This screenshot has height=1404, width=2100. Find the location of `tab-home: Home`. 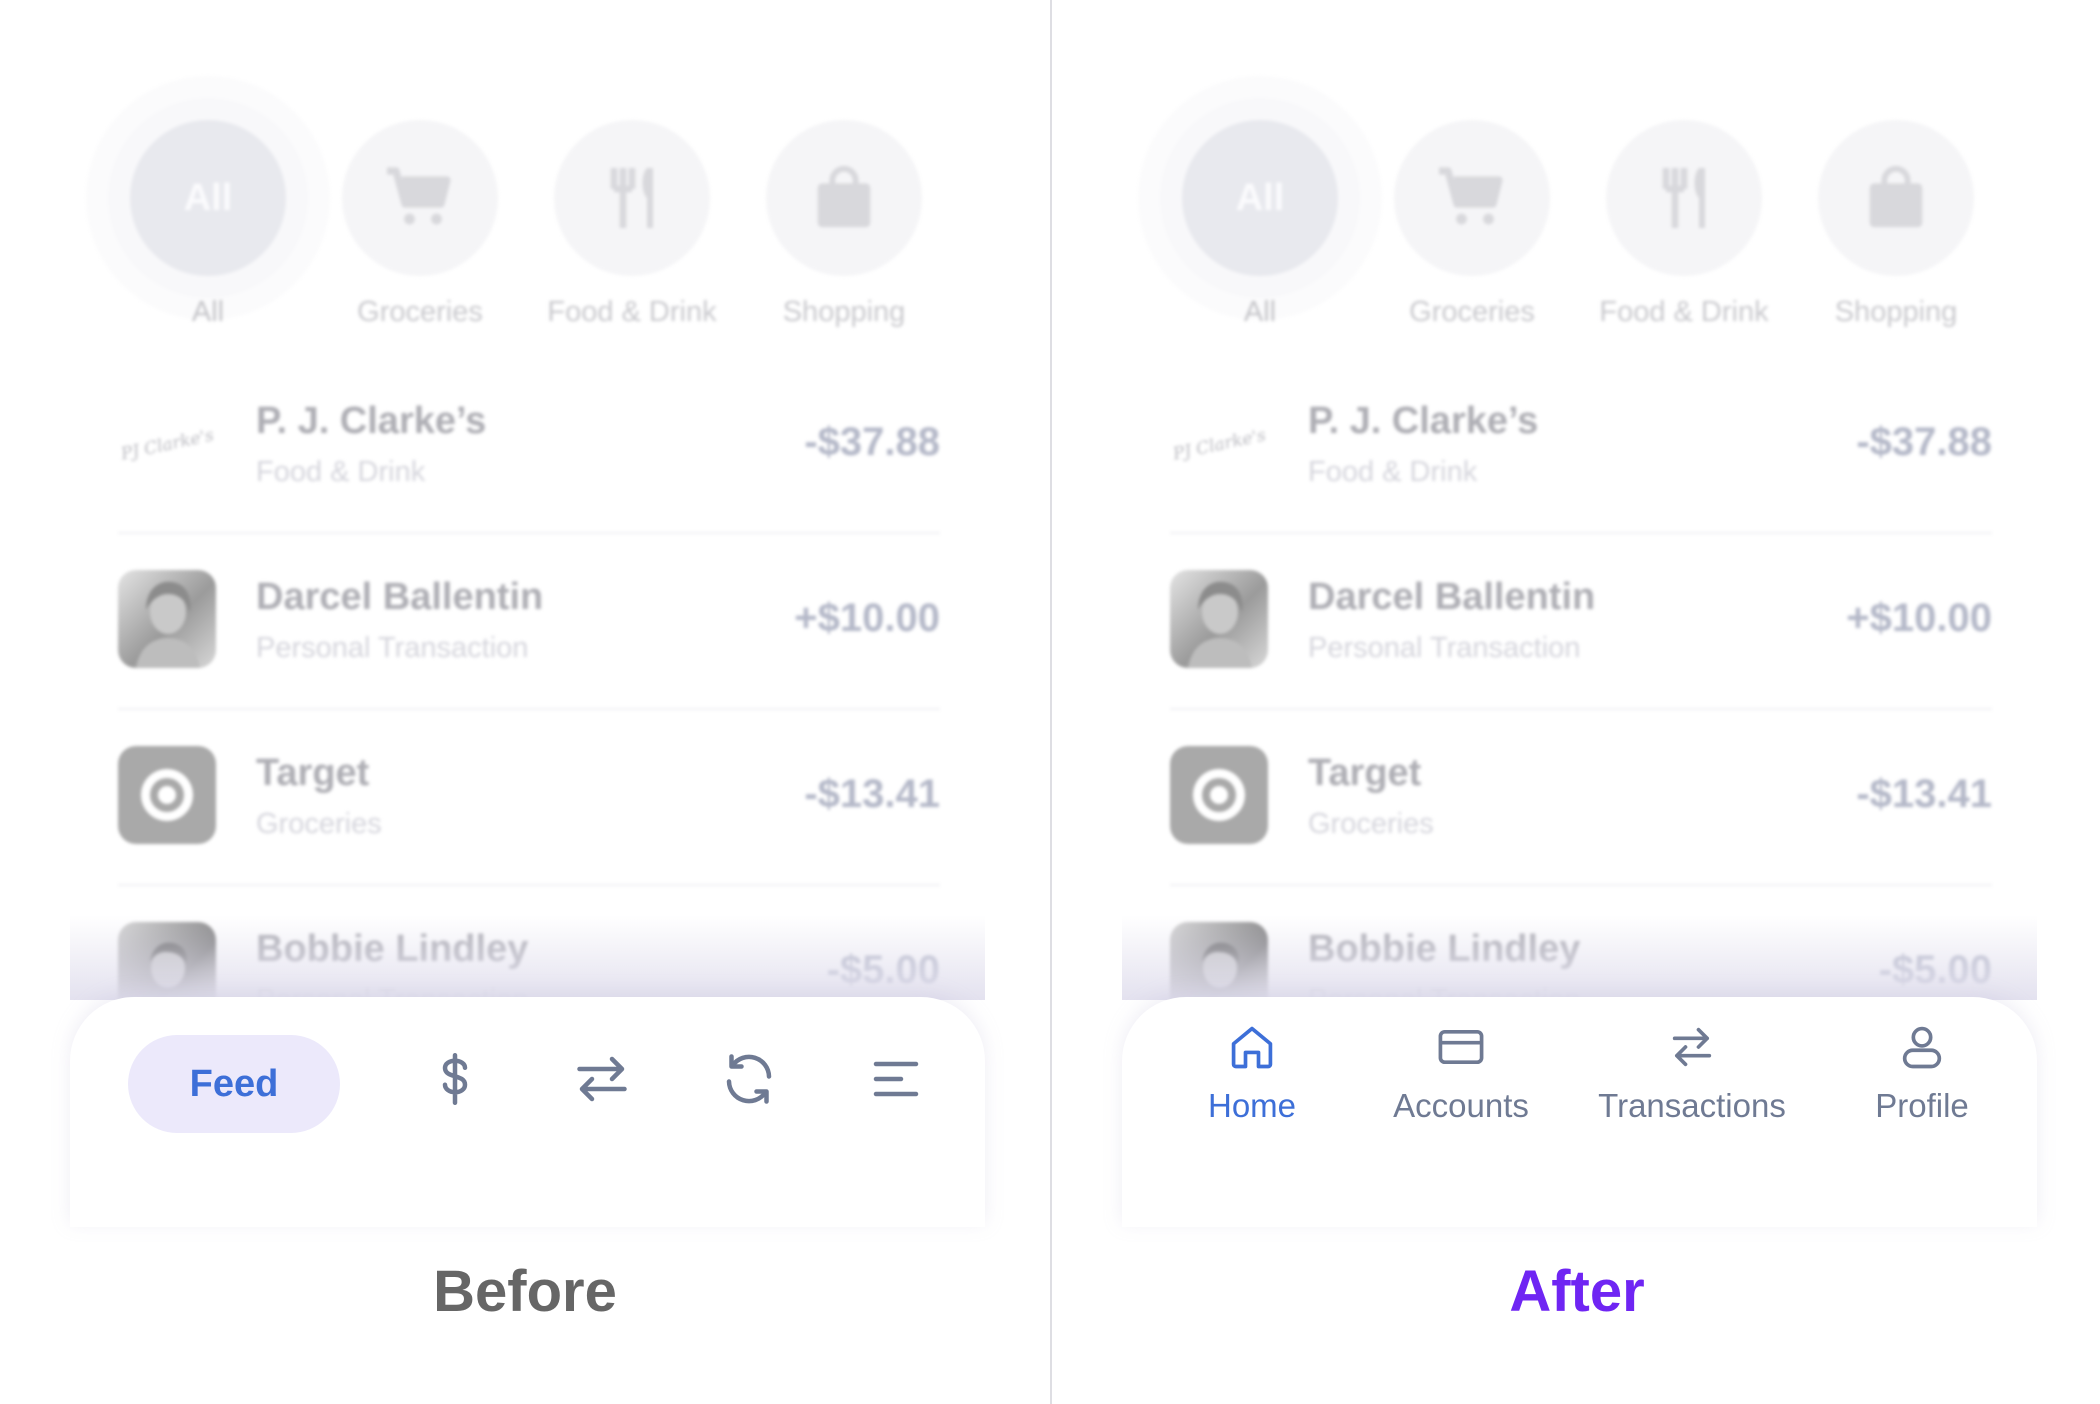

tab-home: Home is located at coordinates (1252, 1073).